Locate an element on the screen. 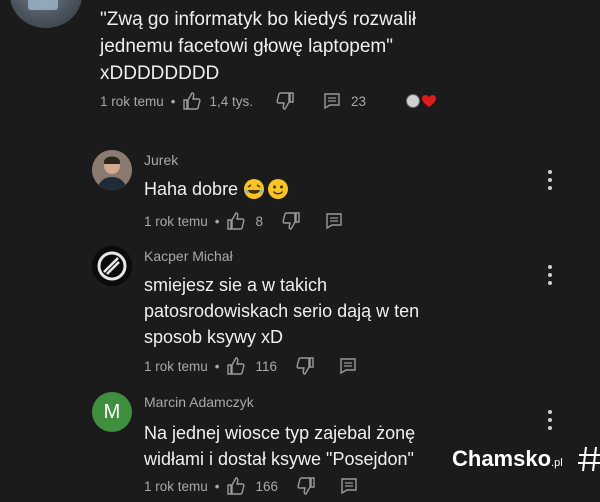 This screenshot has width=600, height=502. comment-line: jednemu facetowi głowę laptopem" is located at coordinates (246, 46).